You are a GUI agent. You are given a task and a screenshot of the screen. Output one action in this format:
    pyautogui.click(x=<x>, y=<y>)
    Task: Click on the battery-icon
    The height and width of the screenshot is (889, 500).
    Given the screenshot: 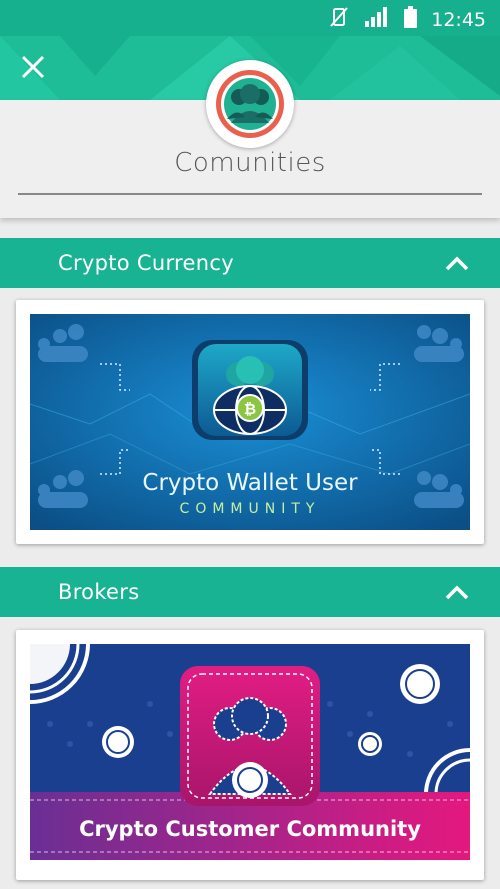 What is the action you would take?
    pyautogui.click(x=411, y=19)
    